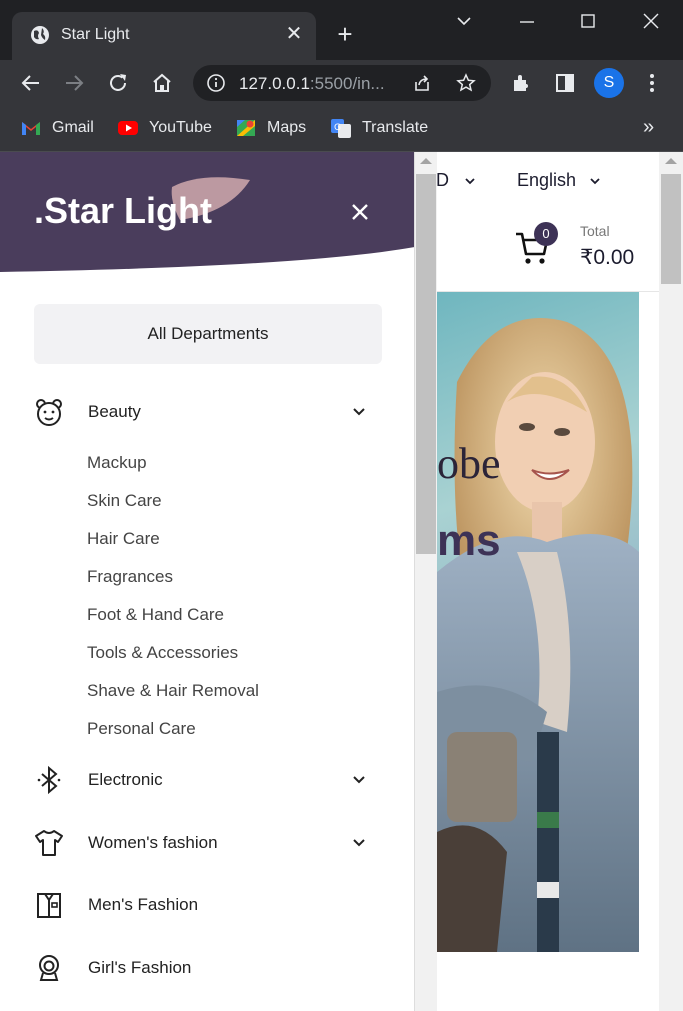  What do you see at coordinates (456, 180) in the screenshot?
I see `currency-selector: D` at bounding box center [456, 180].